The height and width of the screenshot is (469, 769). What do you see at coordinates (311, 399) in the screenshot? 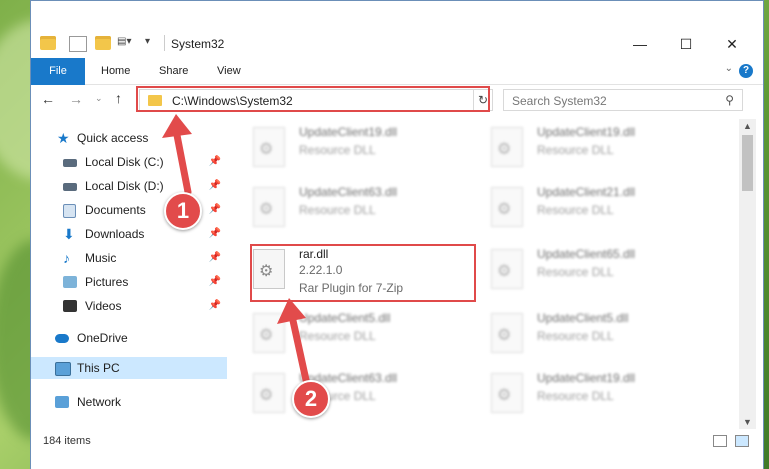
I see `callout-badge-2: 2` at bounding box center [311, 399].